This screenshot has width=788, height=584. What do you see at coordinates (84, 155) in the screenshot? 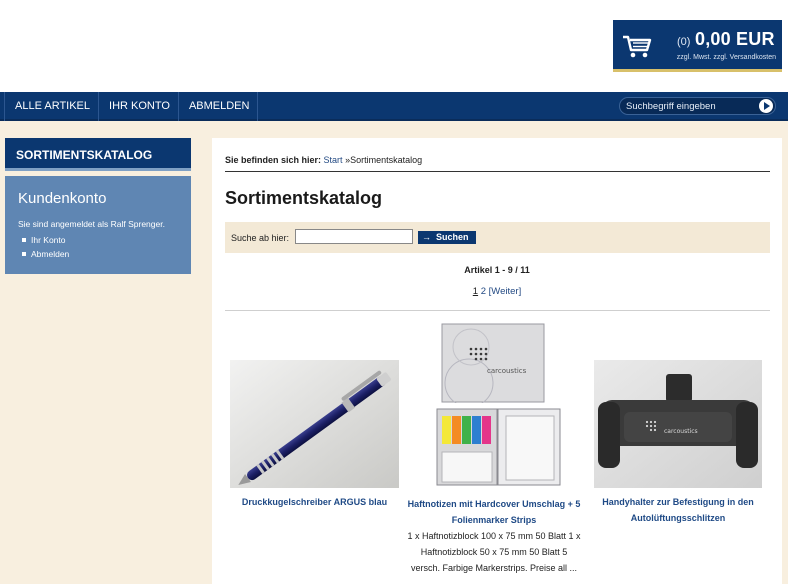
I see `sidebar-catalog-label: SORTIMENTSKATALOG` at bounding box center [84, 155].